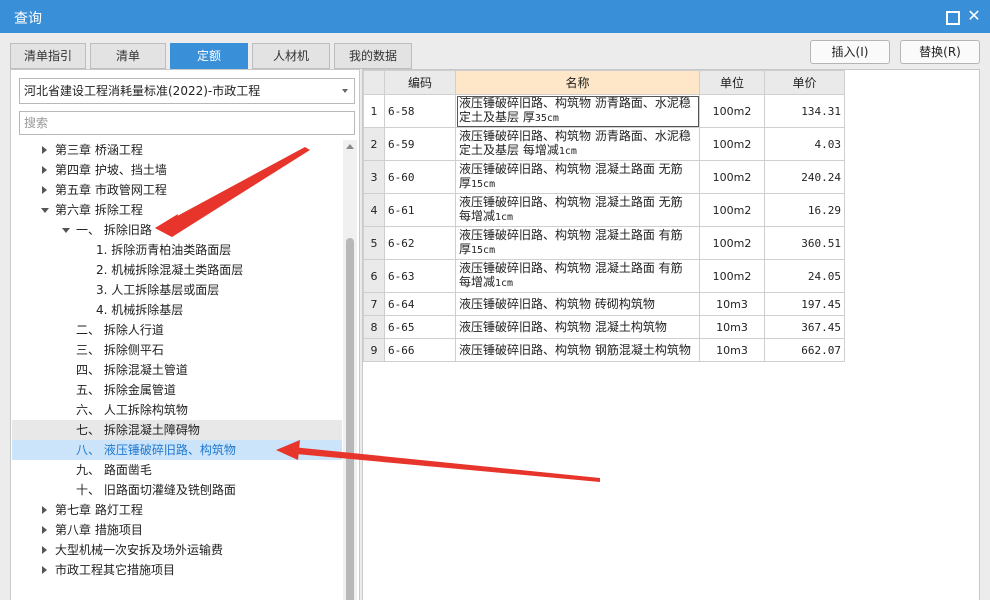  I want to click on table-row: 7 6-64 液压锤破碎旧路、构筑物 砖砌构筑物 10m3 197.45, so click(604, 304).